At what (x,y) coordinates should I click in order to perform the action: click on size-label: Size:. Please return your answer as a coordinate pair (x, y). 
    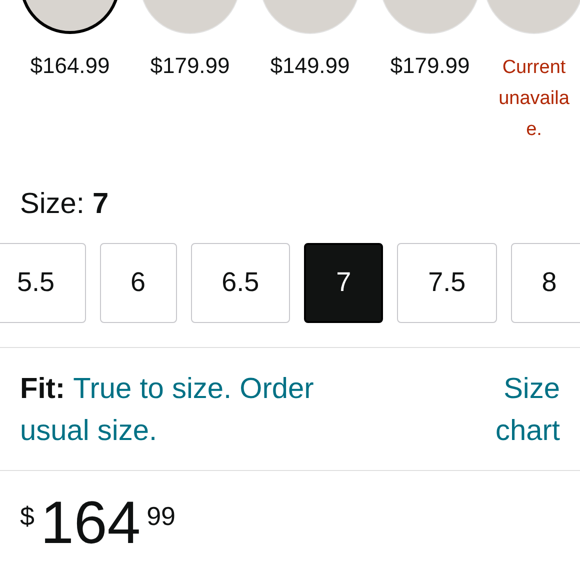
    Looking at the image, I should click on (52, 204).